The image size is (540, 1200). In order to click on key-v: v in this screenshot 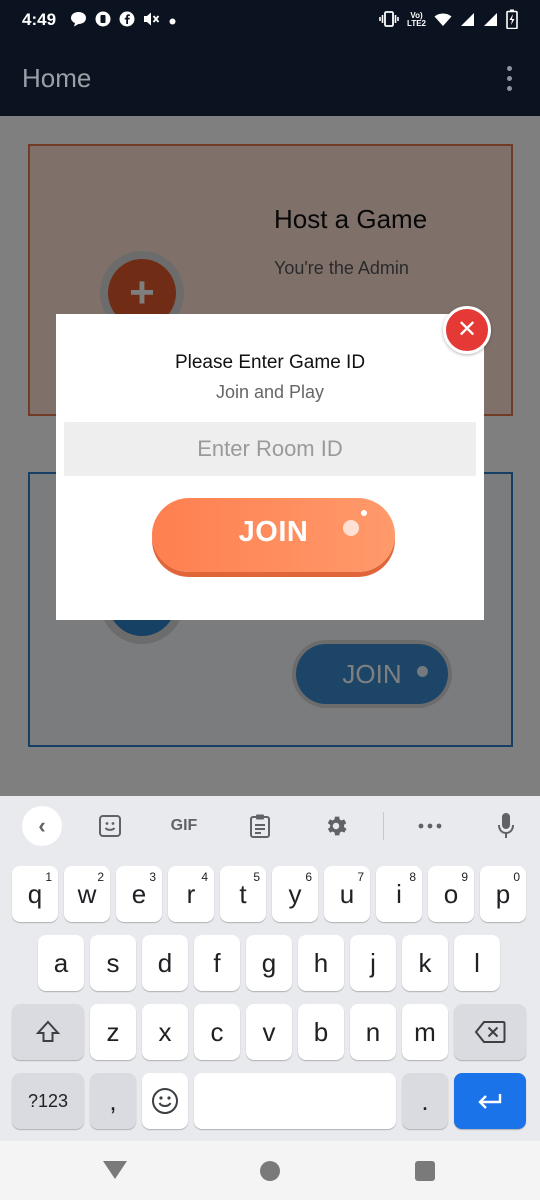, I will do `click(269, 1032)`.